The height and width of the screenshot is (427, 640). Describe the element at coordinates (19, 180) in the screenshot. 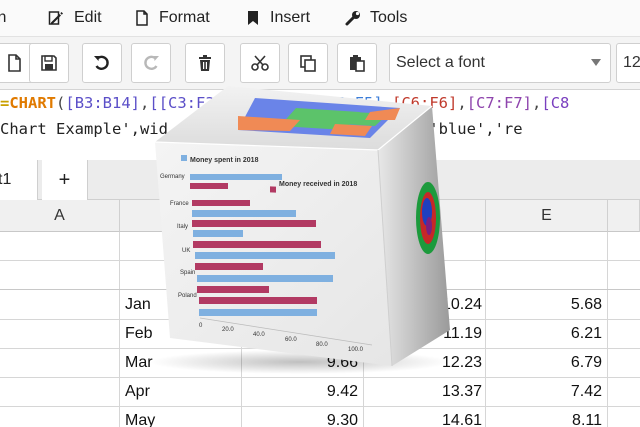

I see `sheet-tab-active: t1` at that location.